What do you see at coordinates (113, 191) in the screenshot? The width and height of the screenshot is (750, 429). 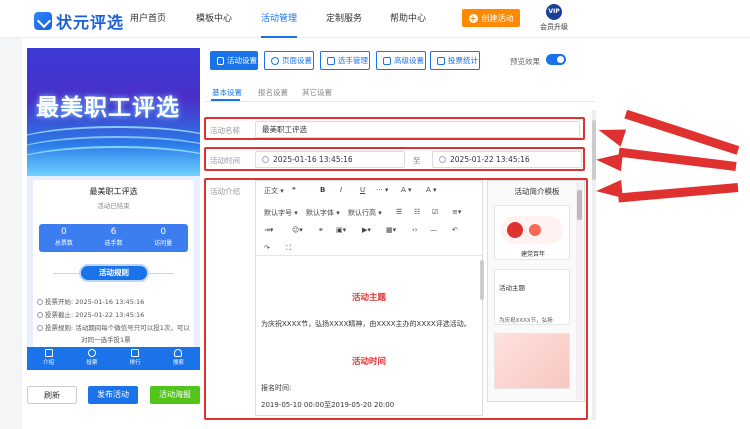 I see `preview-card-title: 最美职工评选` at bounding box center [113, 191].